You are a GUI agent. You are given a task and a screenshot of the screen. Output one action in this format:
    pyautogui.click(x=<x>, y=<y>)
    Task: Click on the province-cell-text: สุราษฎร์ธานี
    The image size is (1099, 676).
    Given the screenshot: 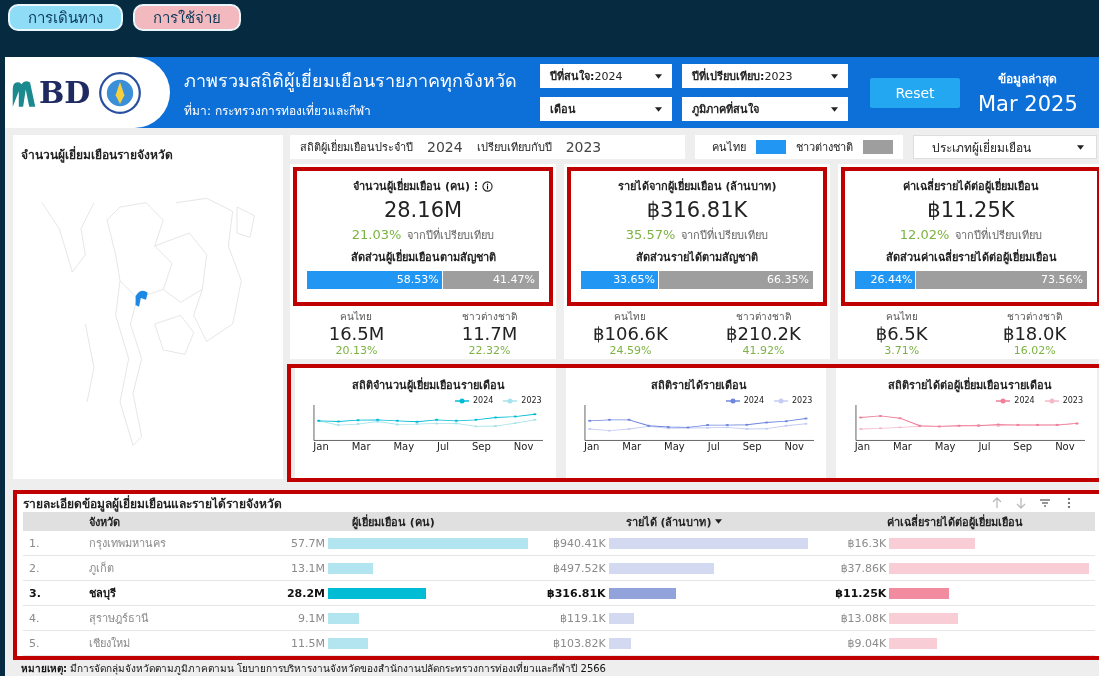 What is the action you would take?
    pyautogui.click(x=119, y=619)
    